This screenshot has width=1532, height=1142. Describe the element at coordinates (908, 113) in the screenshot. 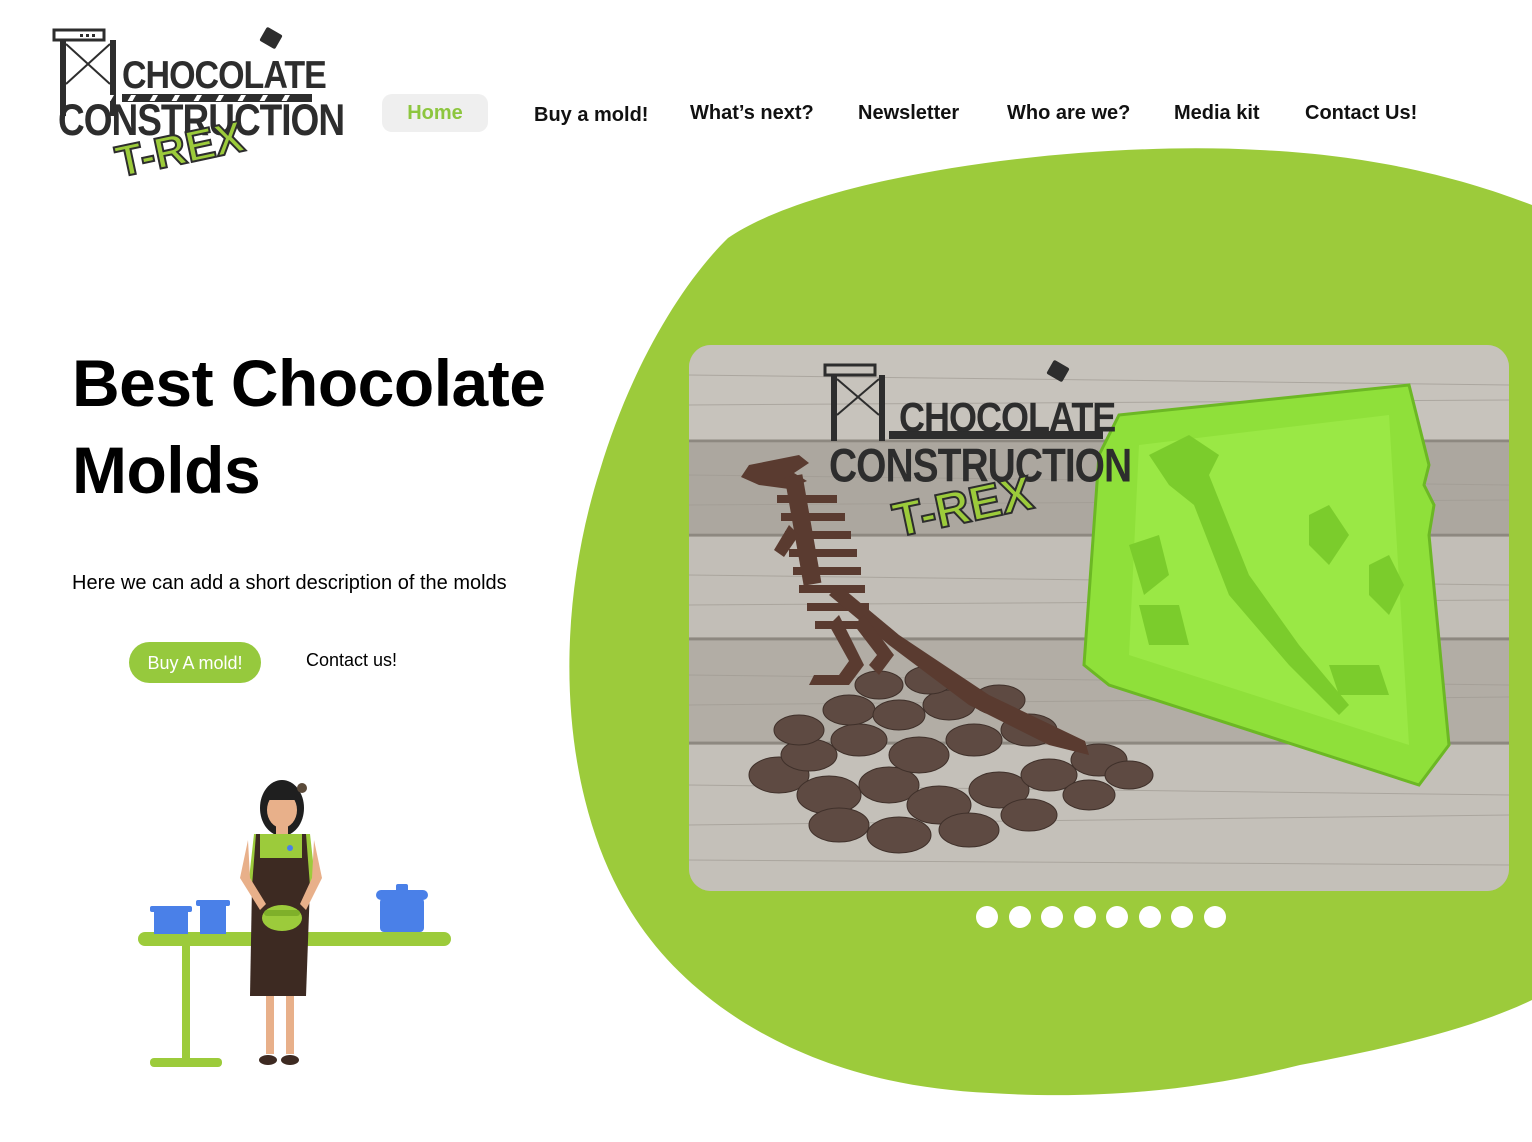

I see `nav-item-newsletter: Newsletter` at that location.